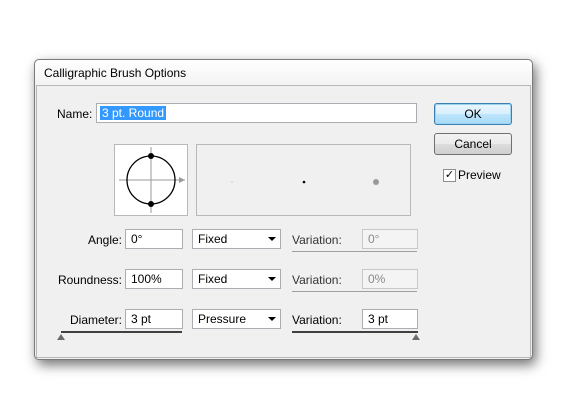 The height and width of the screenshot is (400, 570). I want to click on diameter-variation-slider-track, so click(355, 332).